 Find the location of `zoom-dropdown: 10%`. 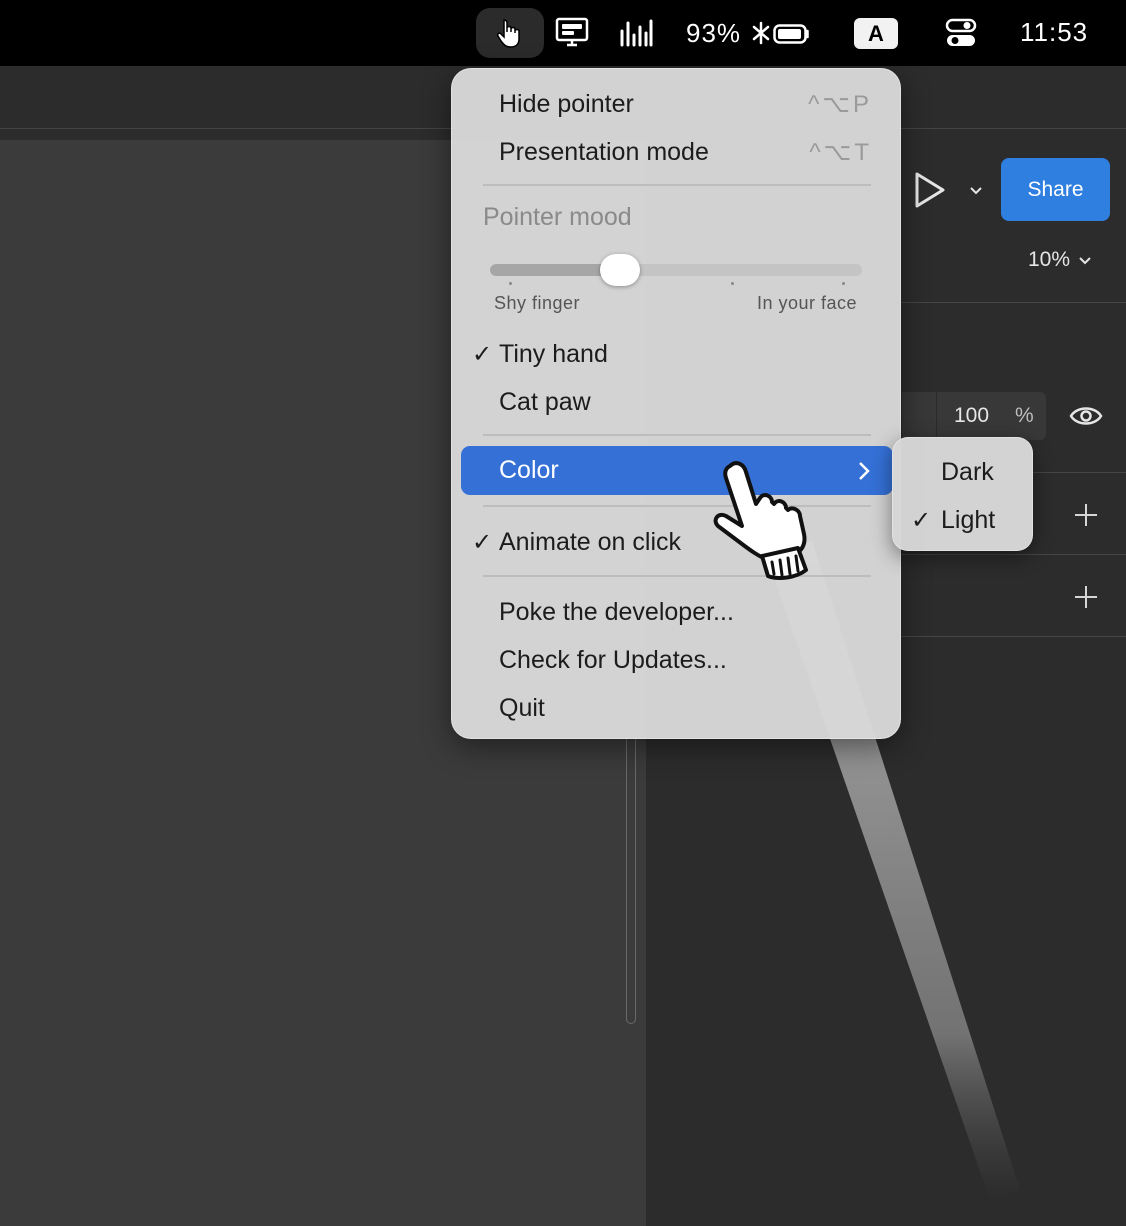

zoom-dropdown: 10% is located at coordinates (1060, 260).